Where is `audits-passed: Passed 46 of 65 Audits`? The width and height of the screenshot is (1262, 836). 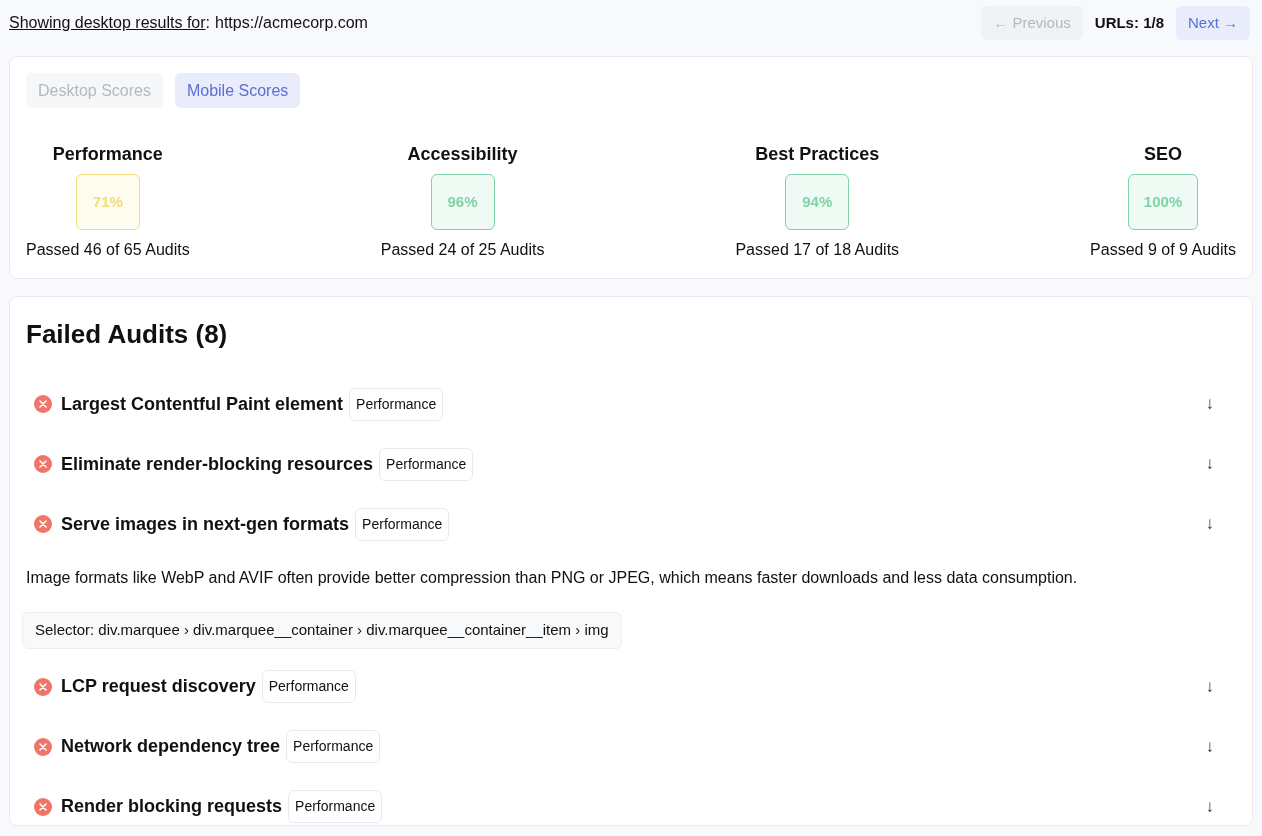
audits-passed: Passed 46 of 65 Audits is located at coordinates (108, 250).